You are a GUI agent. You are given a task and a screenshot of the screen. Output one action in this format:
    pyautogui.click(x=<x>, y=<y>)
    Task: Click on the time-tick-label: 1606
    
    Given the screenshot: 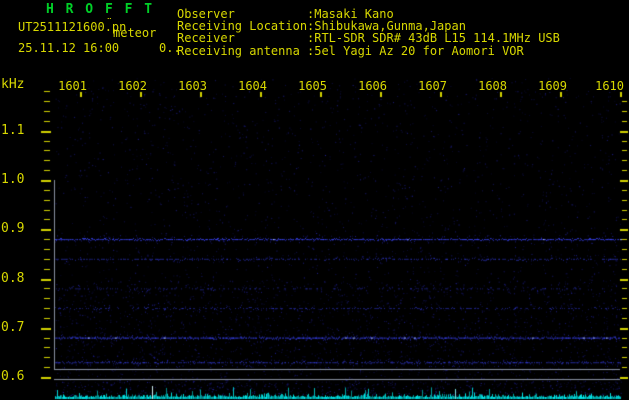 What is the action you would take?
    pyautogui.click(x=372, y=86)
    